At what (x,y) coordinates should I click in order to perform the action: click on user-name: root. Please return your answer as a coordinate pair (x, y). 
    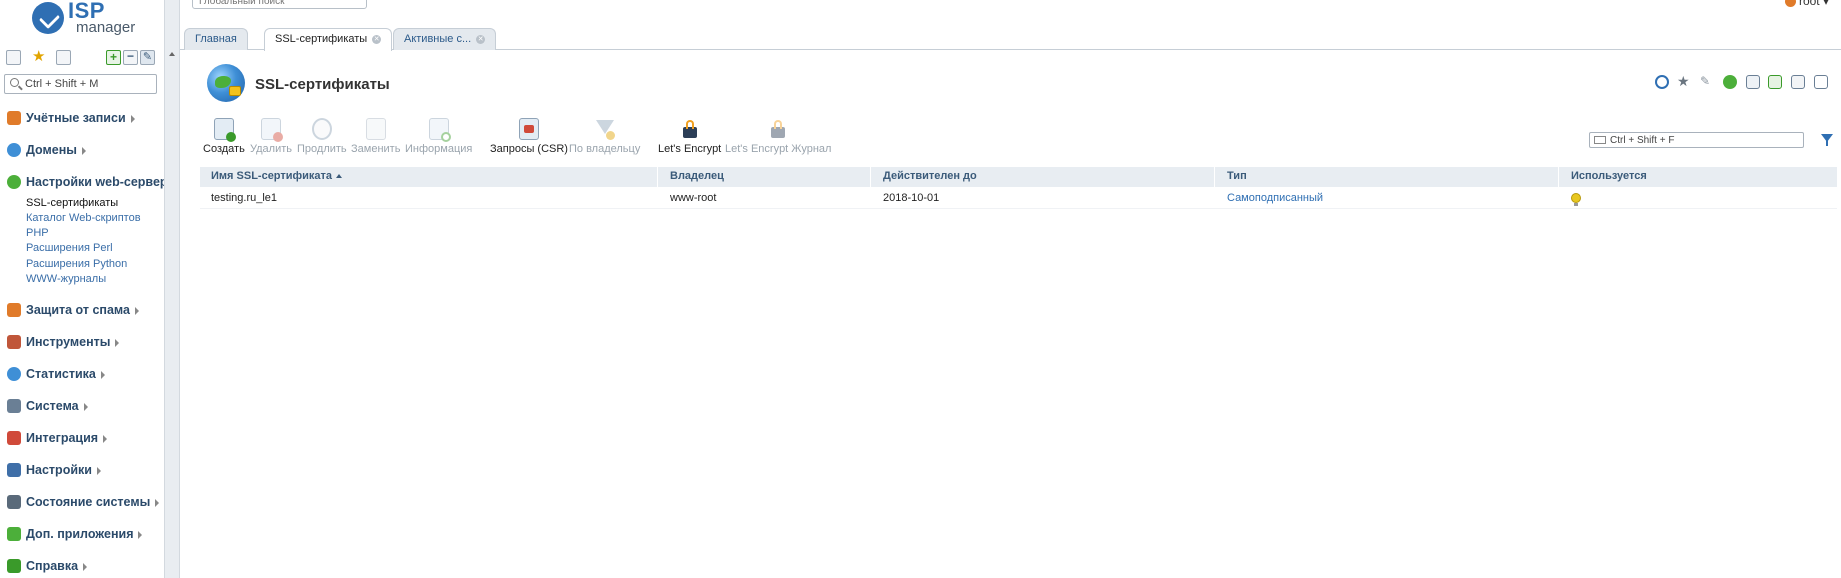
    Looking at the image, I should click on (1809, 4).